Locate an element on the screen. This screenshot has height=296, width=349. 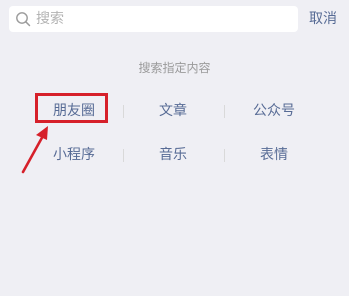
category-articles: 文章 is located at coordinates (173, 111).